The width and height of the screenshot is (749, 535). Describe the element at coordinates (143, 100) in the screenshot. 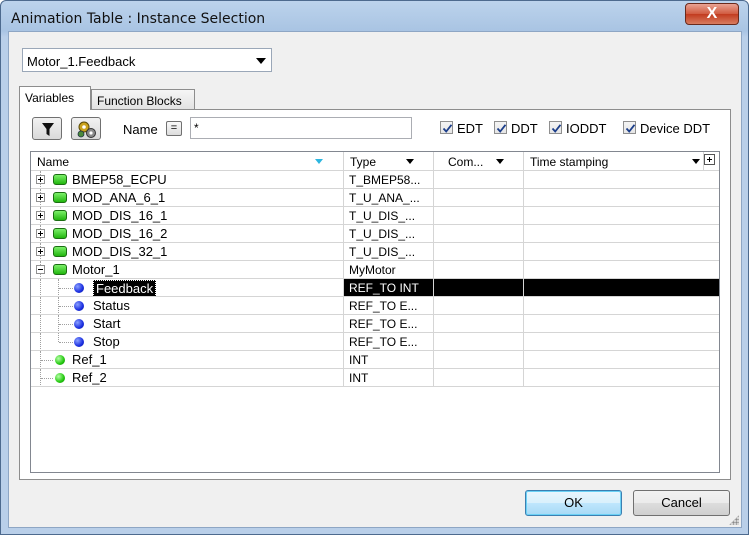

I see `tab-function-blocks: Function Blocks` at that location.